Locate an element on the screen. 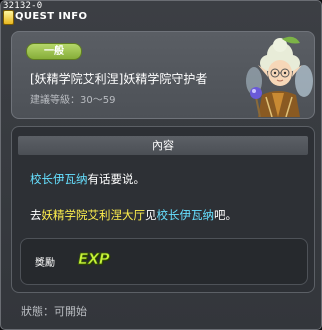 The width and height of the screenshot is (322, 330). content-section-title: 內容 is located at coordinates (163, 145).